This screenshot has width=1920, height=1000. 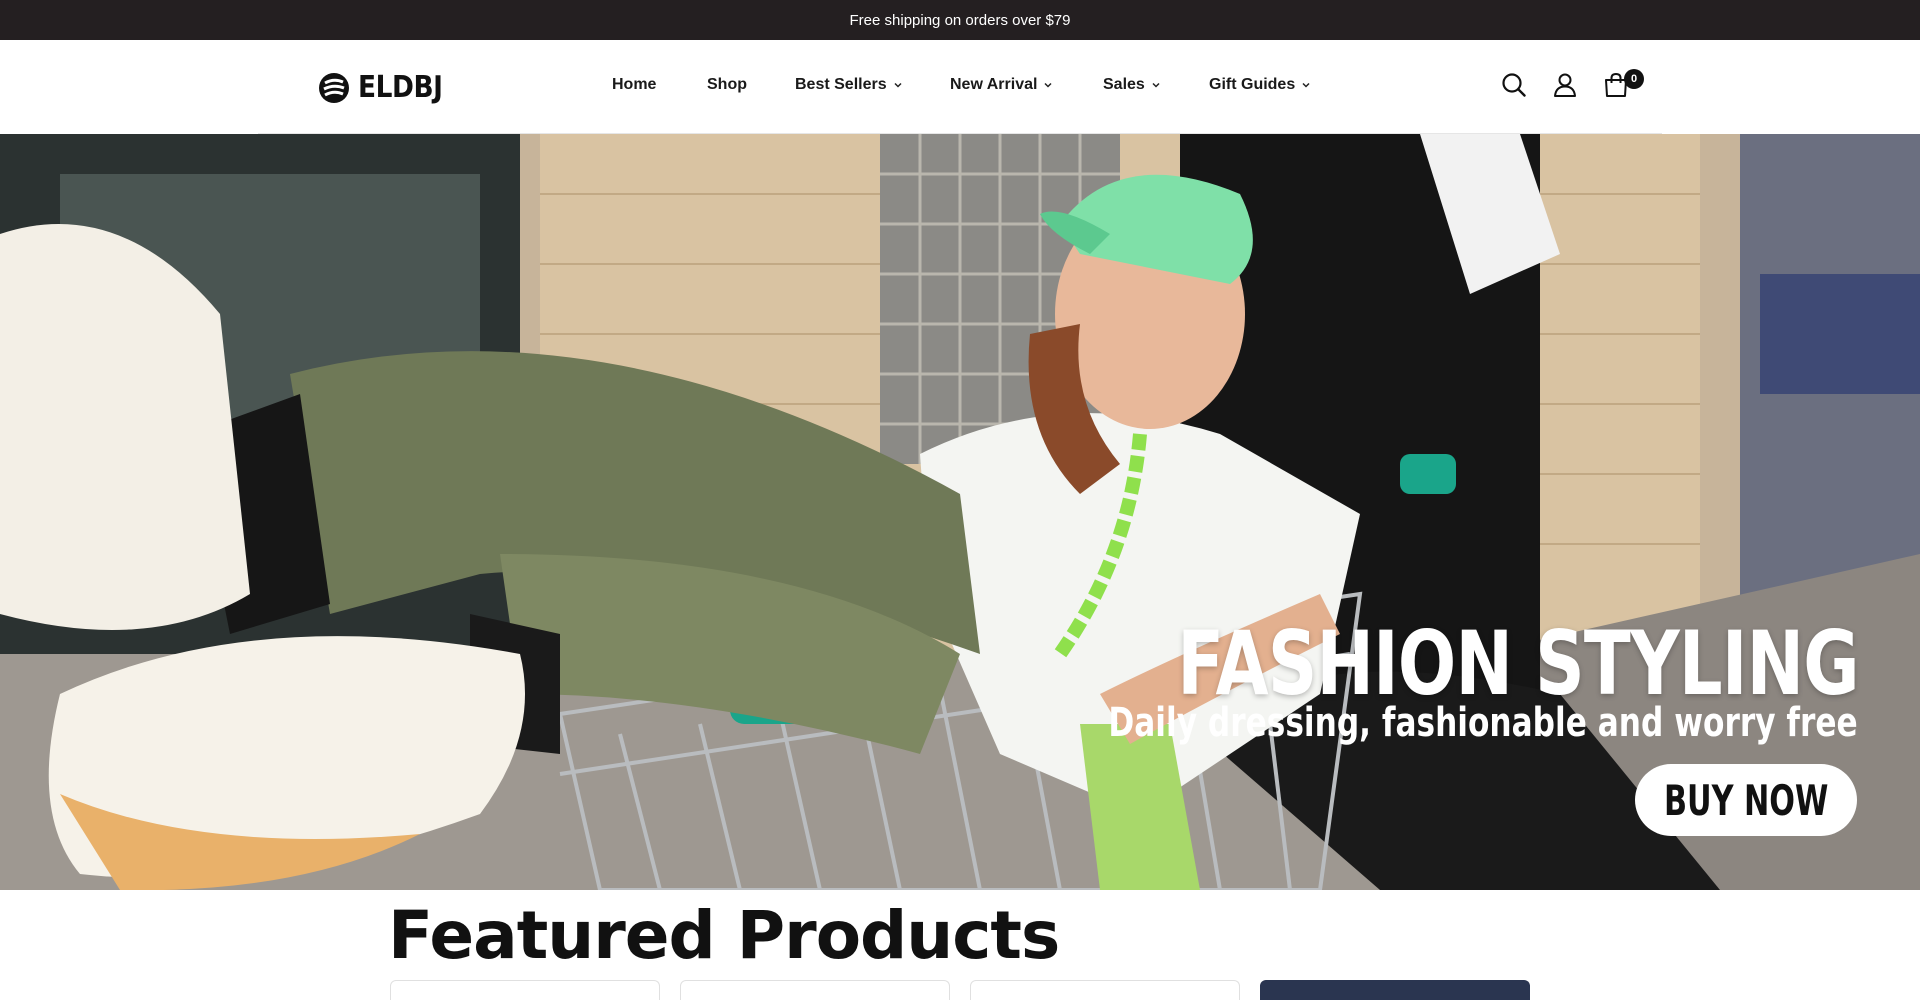 I want to click on nav-item-home: Home, so click(x=634, y=85).